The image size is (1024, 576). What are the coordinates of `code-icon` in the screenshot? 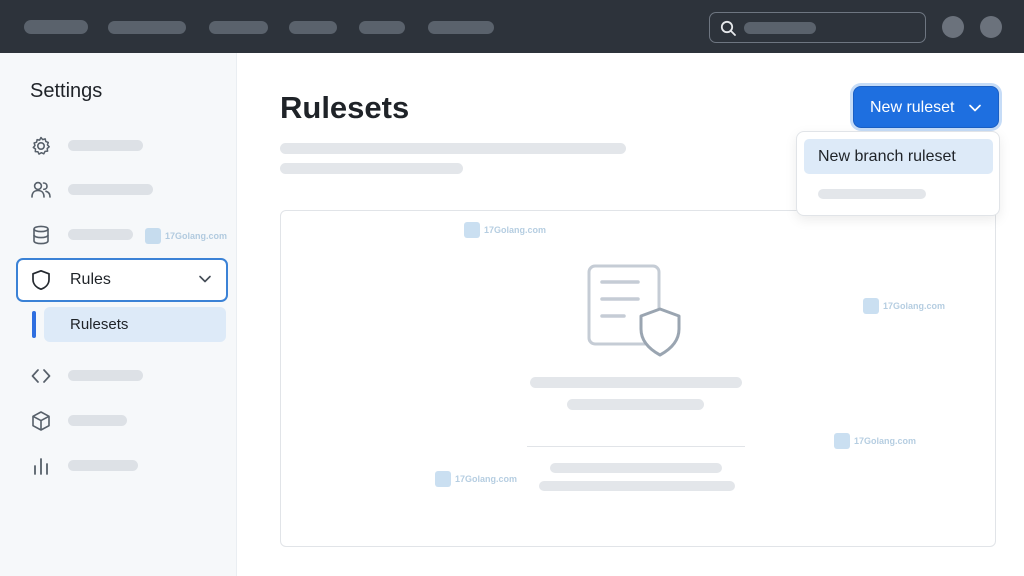 It's located at (41, 376).